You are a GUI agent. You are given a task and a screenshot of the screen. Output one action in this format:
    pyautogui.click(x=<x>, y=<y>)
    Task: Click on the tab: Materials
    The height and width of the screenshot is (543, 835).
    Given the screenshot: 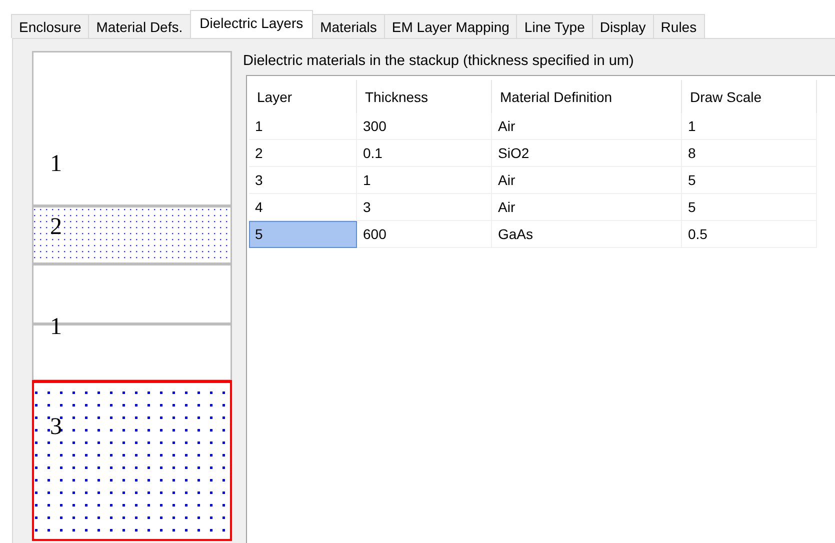 What is the action you would take?
    pyautogui.click(x=348, y=26)
    